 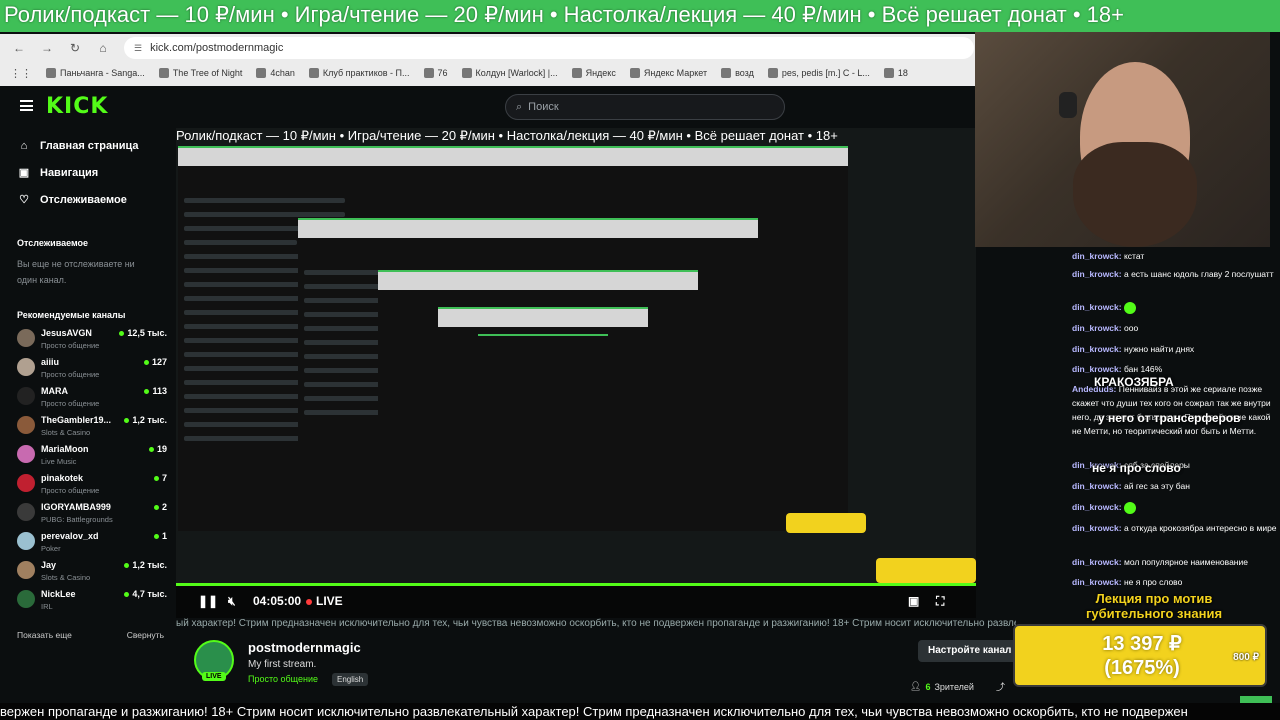 What do you see at coordinates (83, 200) in the screenshot?
I see `sidebar-item-label: Отслеживаемое` at bounding box center [83, 200].